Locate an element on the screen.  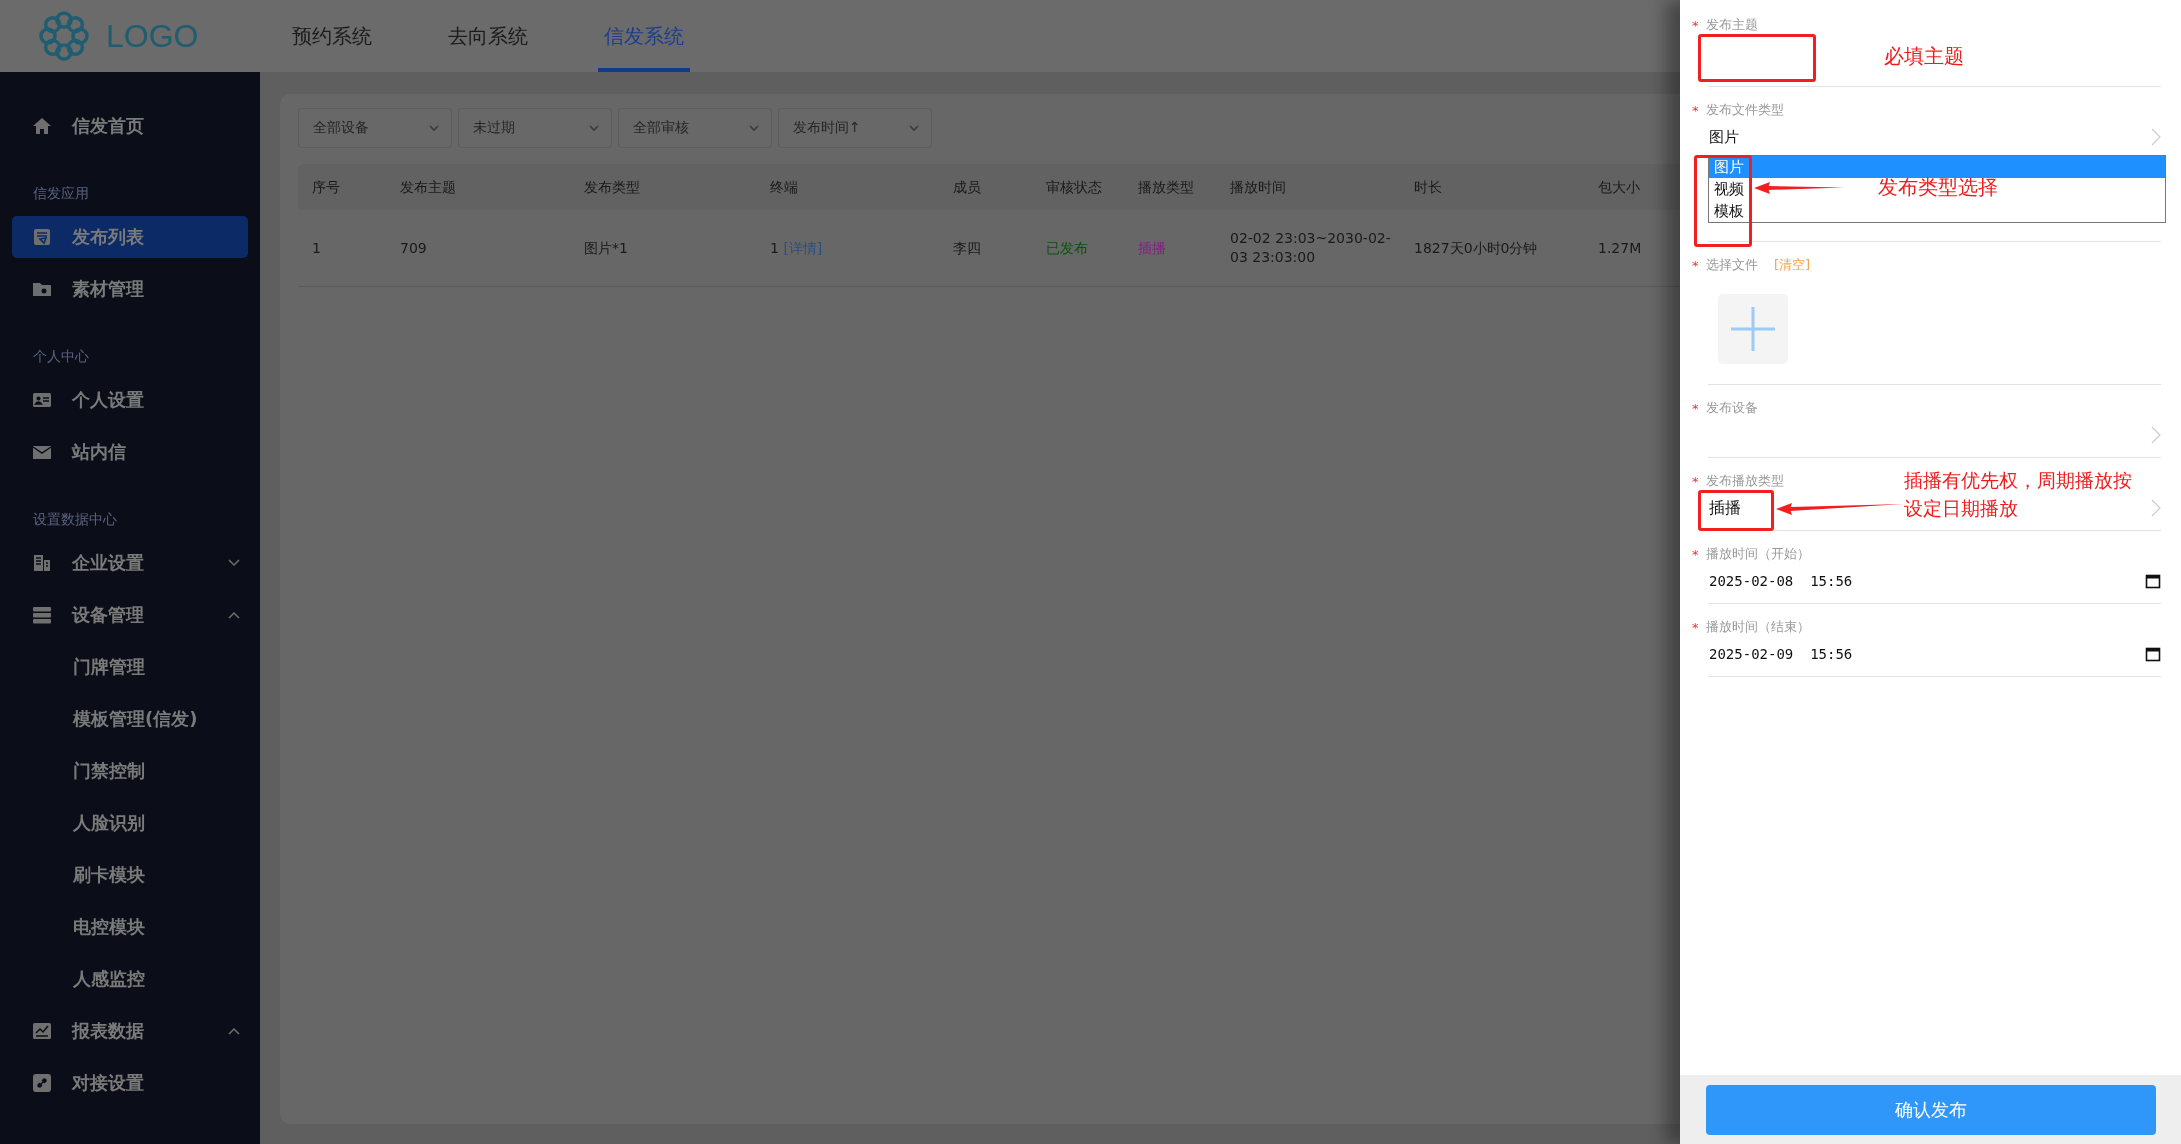
sidebar-item-label: 个人设置 is located at coordinates (108, 400).